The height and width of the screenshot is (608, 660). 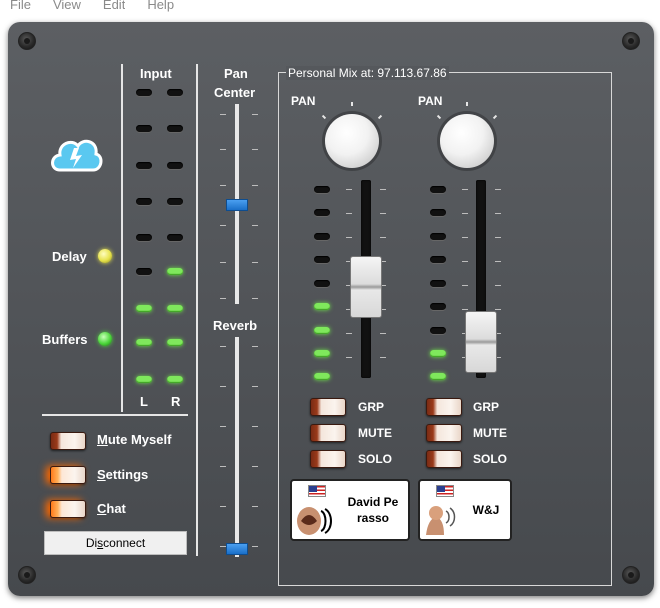 What do you see at coordinates (350, 510) in the screenshot?
I see `channel-1-user-card: David Pe rasso` at bounding box center [350, 510].